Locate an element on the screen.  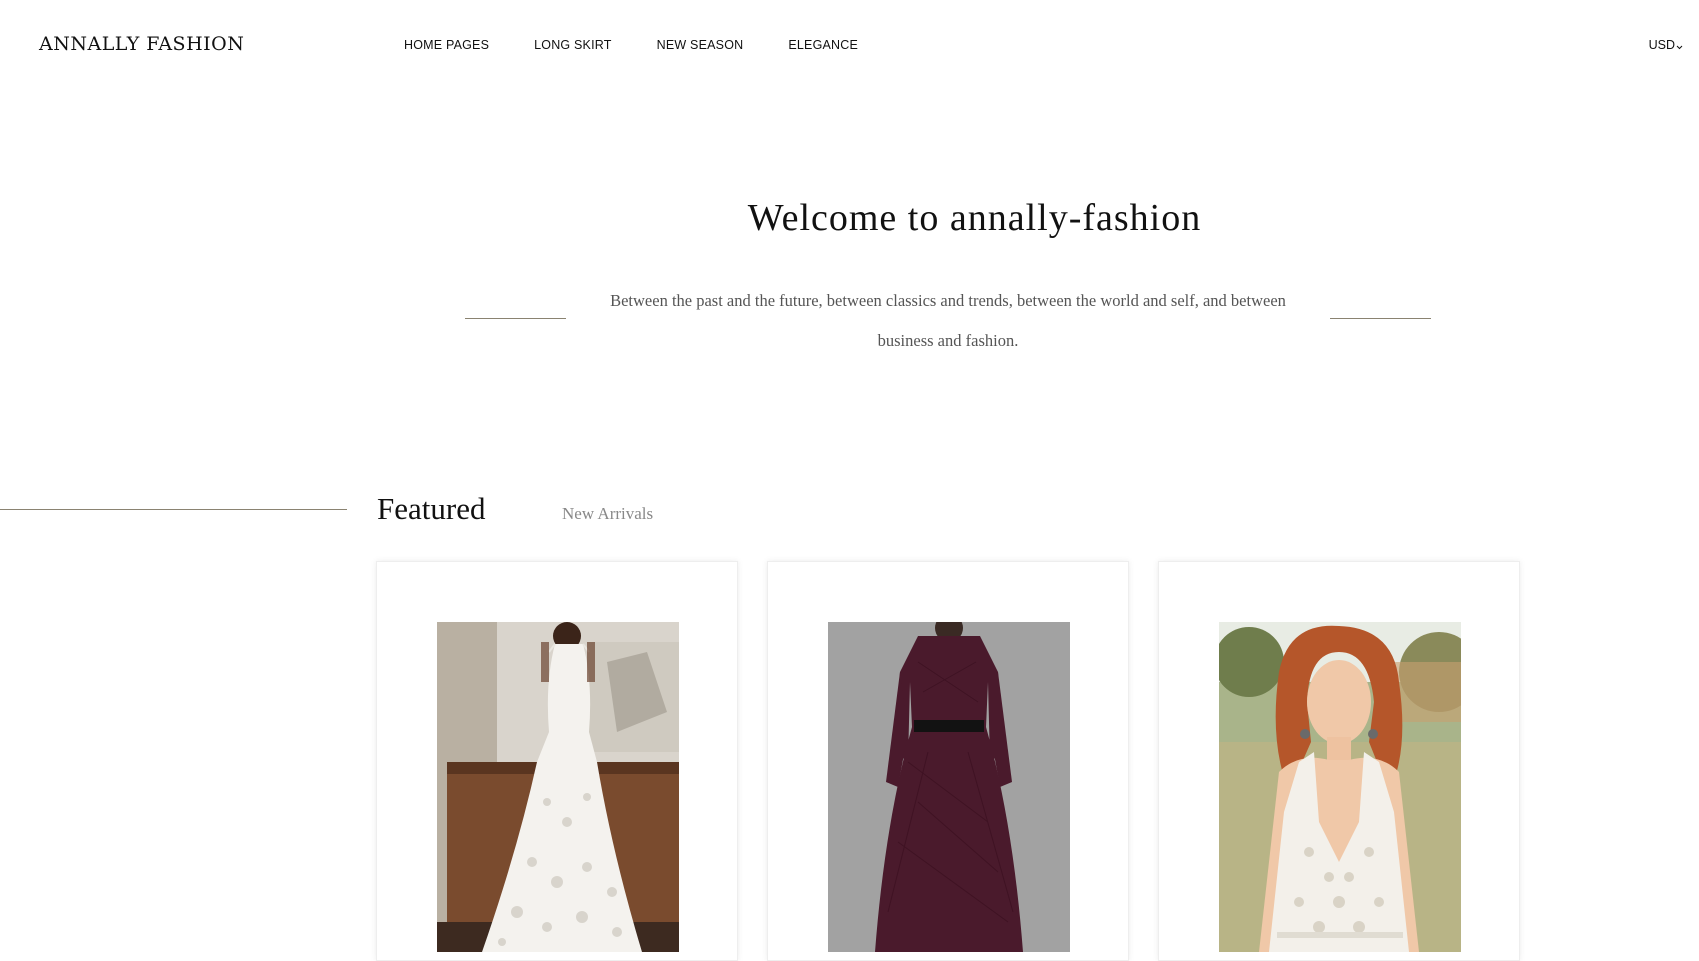
nav-item-new-season: NEW SEASON is located at coordinates (700, 45).